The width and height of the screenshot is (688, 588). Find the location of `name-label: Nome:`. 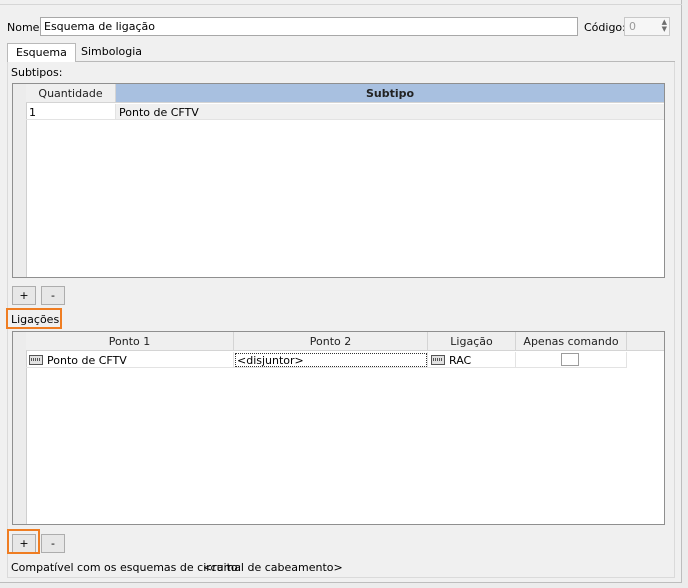

name-label: Nome: is located at coordinates (25, 27).